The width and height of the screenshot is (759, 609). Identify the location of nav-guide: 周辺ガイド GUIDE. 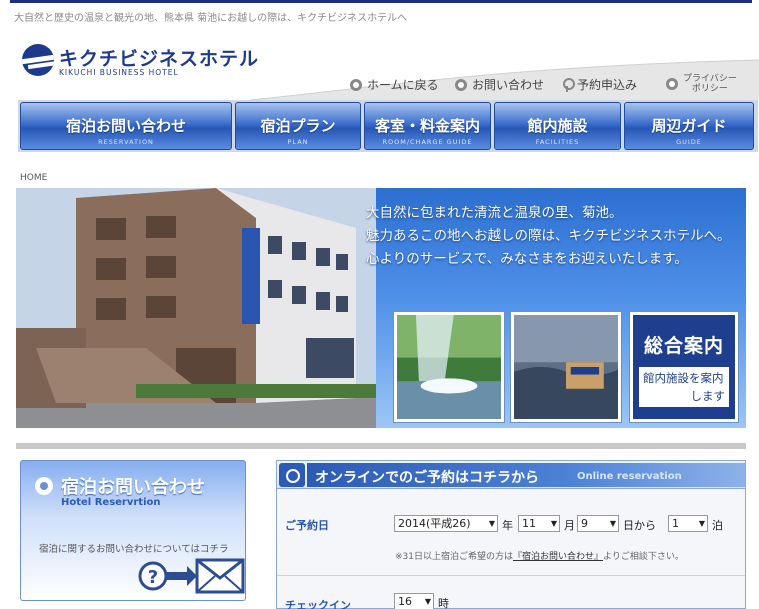
(689, 126).